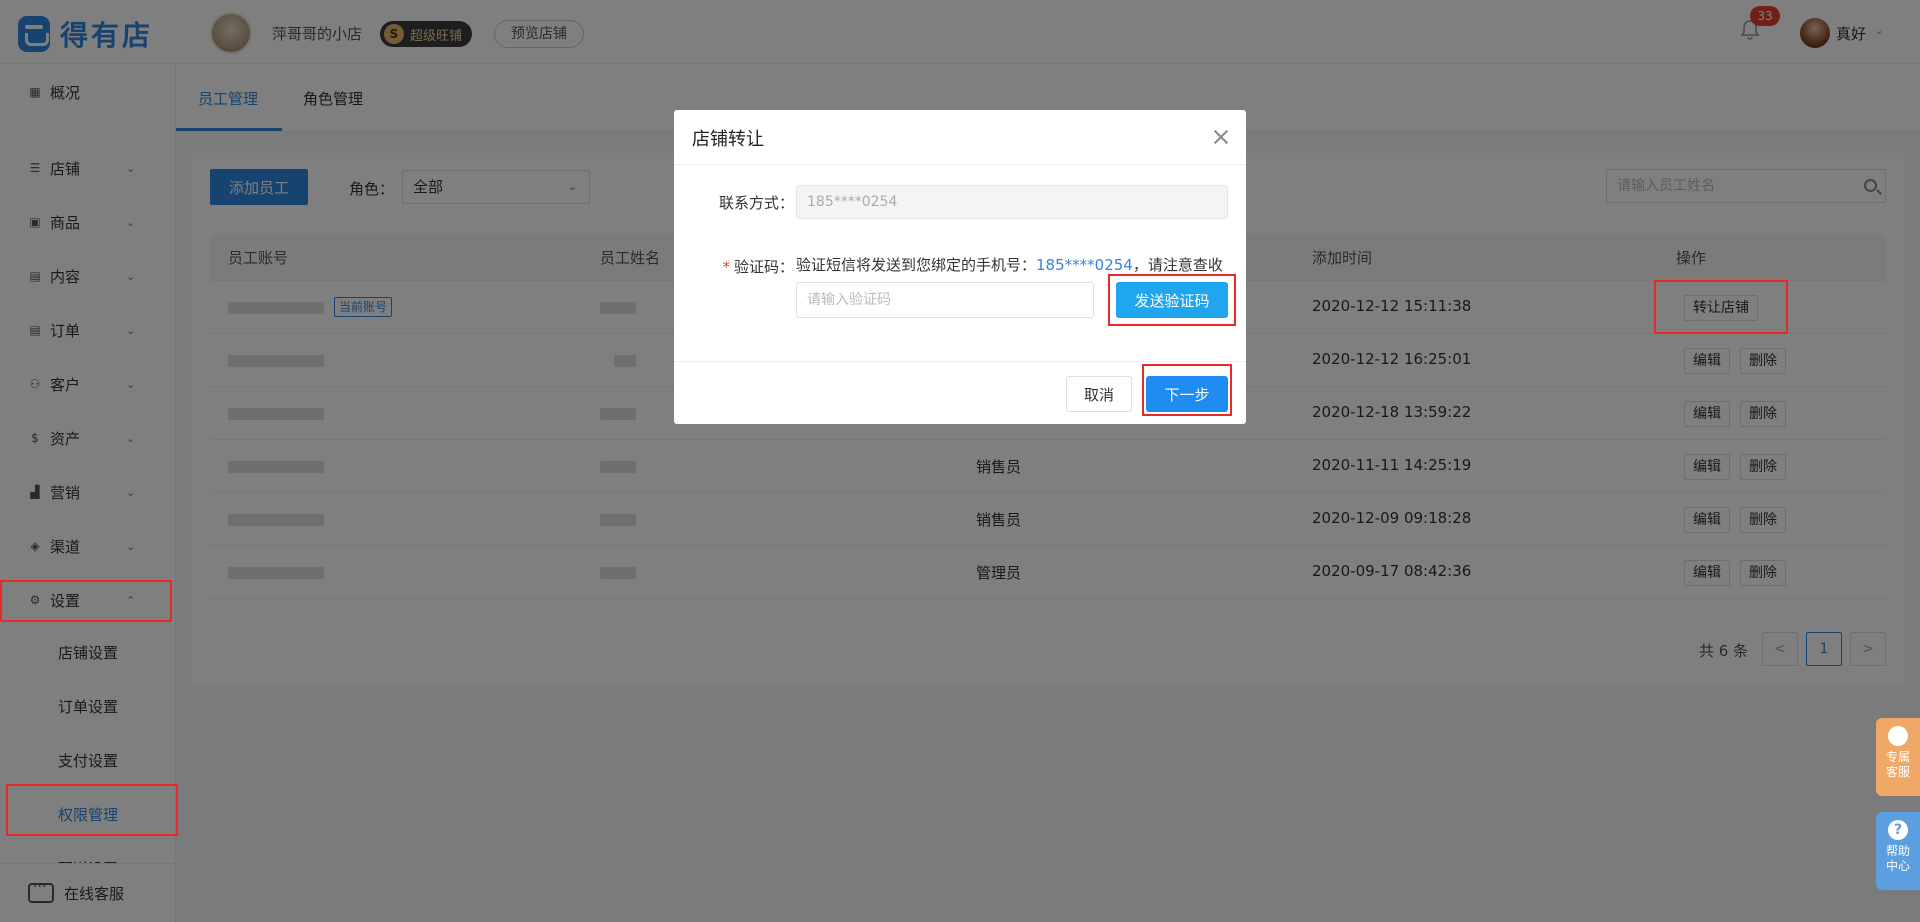 The height and width of the screenshot is (922, 1920). Describe the element at coordinates (849, 300) in the screenshot. I see `verification-code-placeholder: 请输入验证码` at that location.